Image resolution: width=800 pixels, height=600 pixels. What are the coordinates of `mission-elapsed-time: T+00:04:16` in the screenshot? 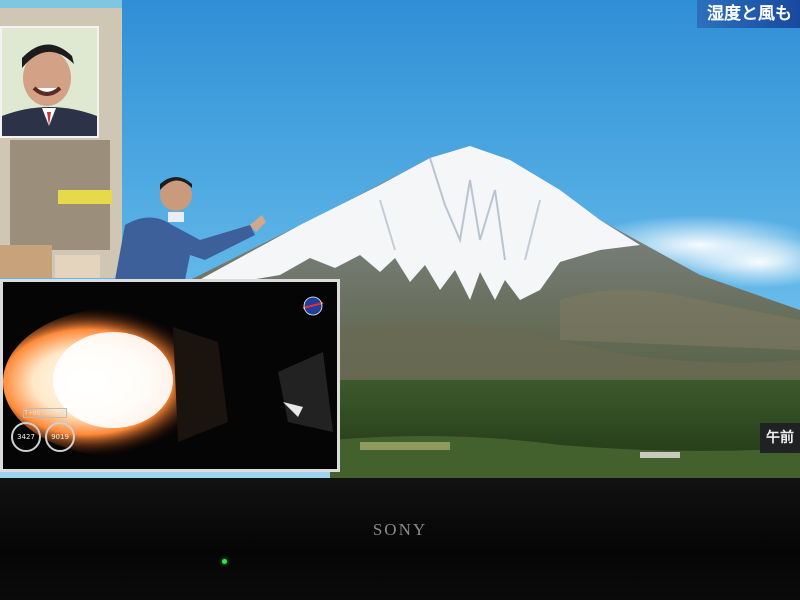 It's located at (45, 413).